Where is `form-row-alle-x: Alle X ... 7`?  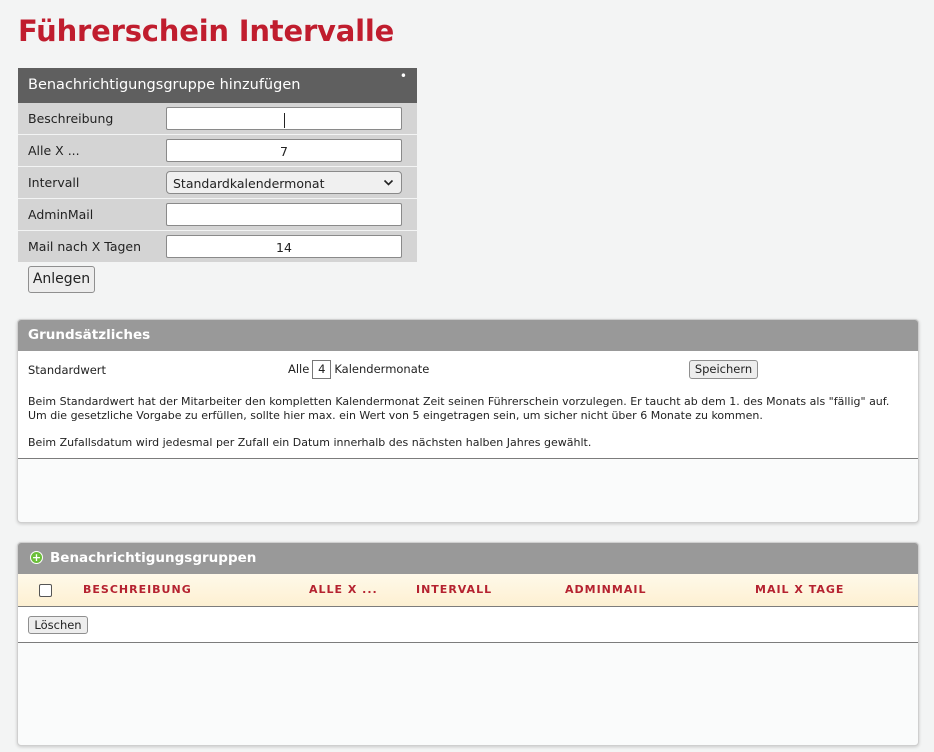
form-row-alle-x: Alle X ... 7 is located at coordinates (217, 151).